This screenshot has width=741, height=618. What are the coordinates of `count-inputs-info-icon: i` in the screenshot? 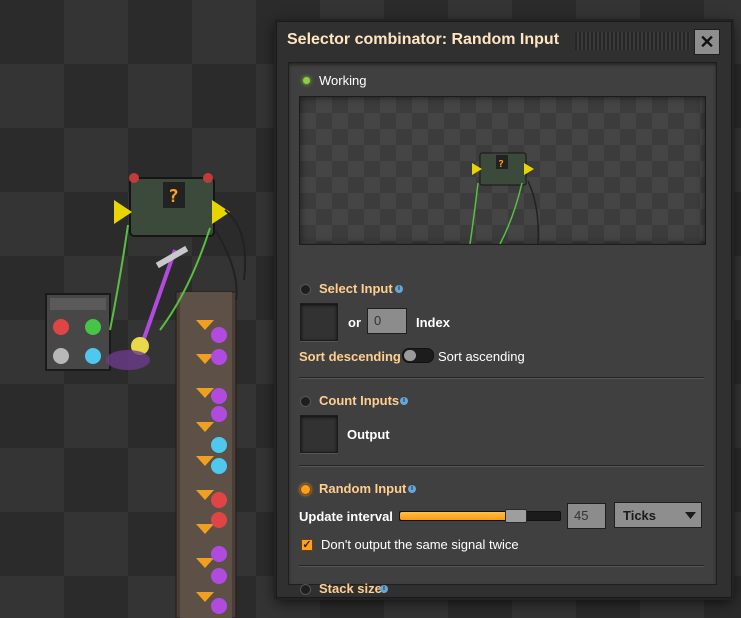 It's located at (404, 401).